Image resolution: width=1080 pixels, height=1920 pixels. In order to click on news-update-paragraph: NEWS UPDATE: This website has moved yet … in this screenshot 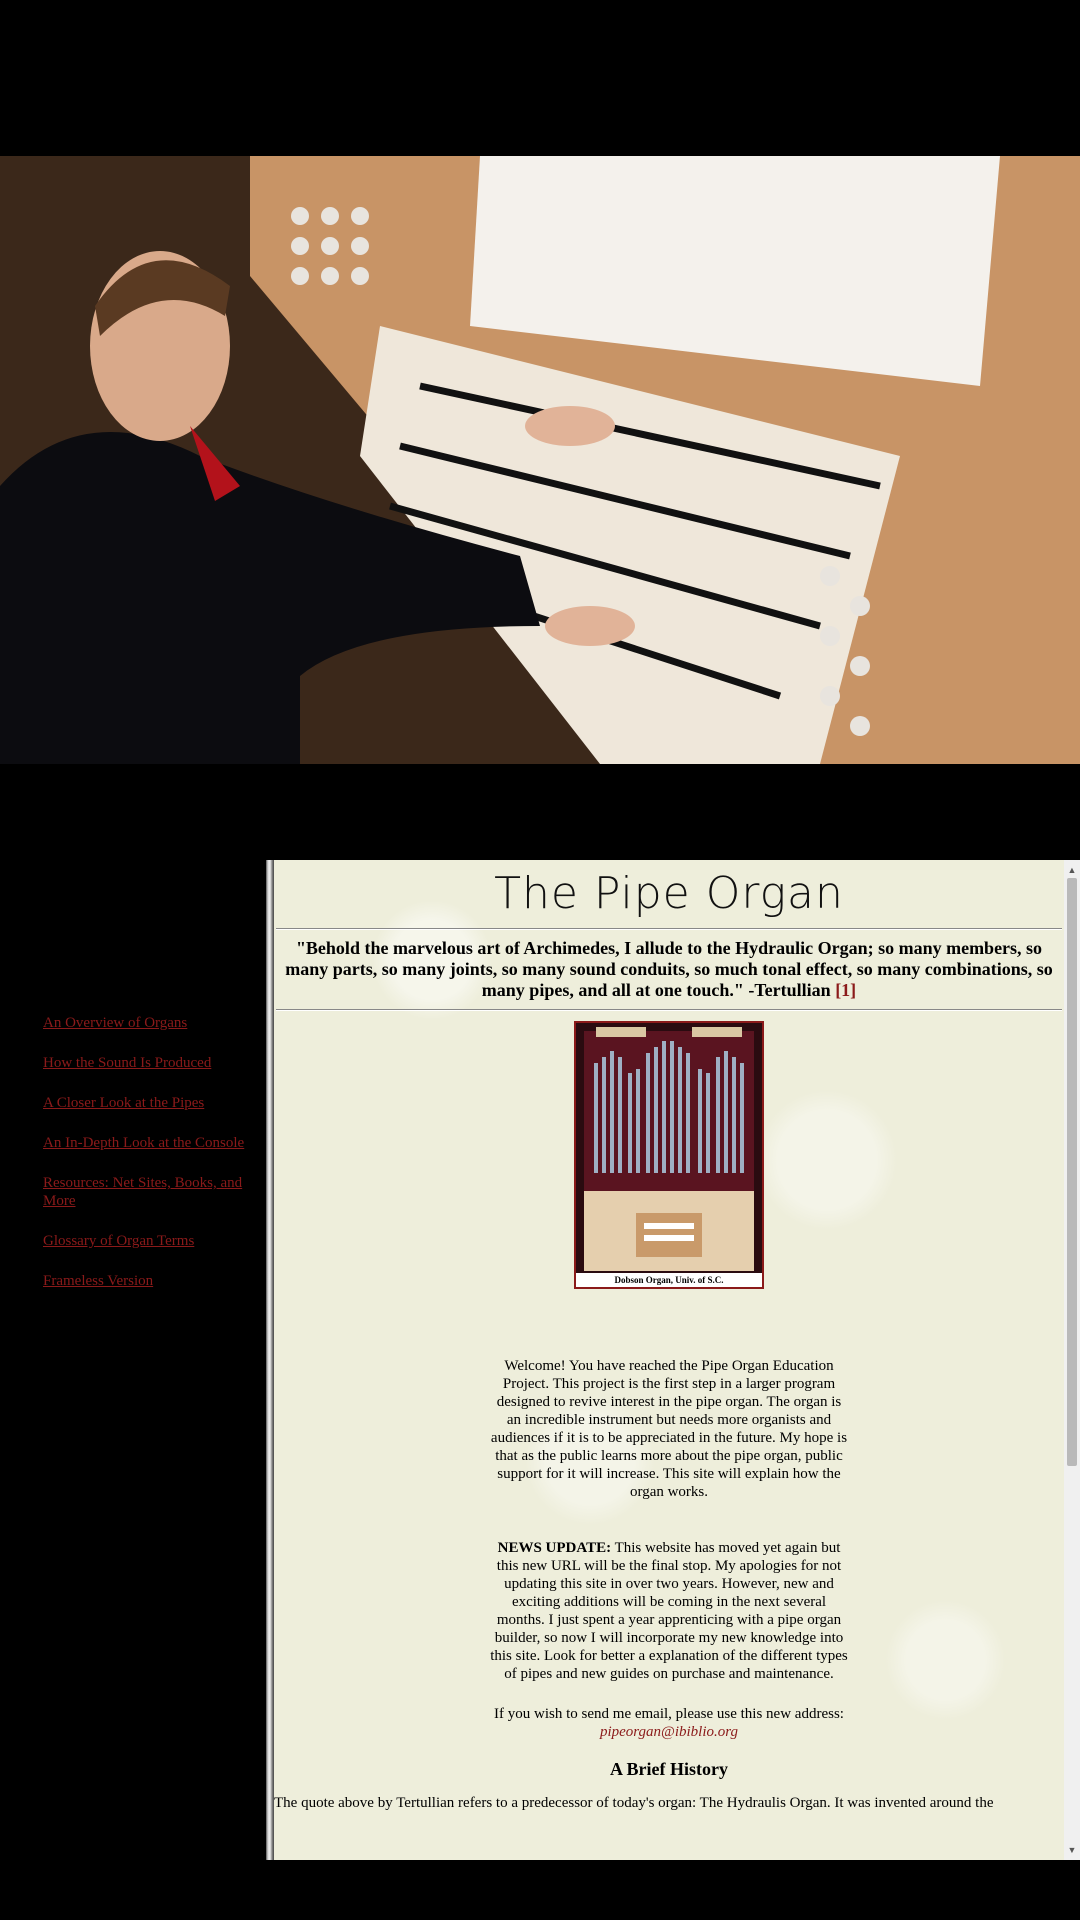, I will do `click(669, 1611)`.